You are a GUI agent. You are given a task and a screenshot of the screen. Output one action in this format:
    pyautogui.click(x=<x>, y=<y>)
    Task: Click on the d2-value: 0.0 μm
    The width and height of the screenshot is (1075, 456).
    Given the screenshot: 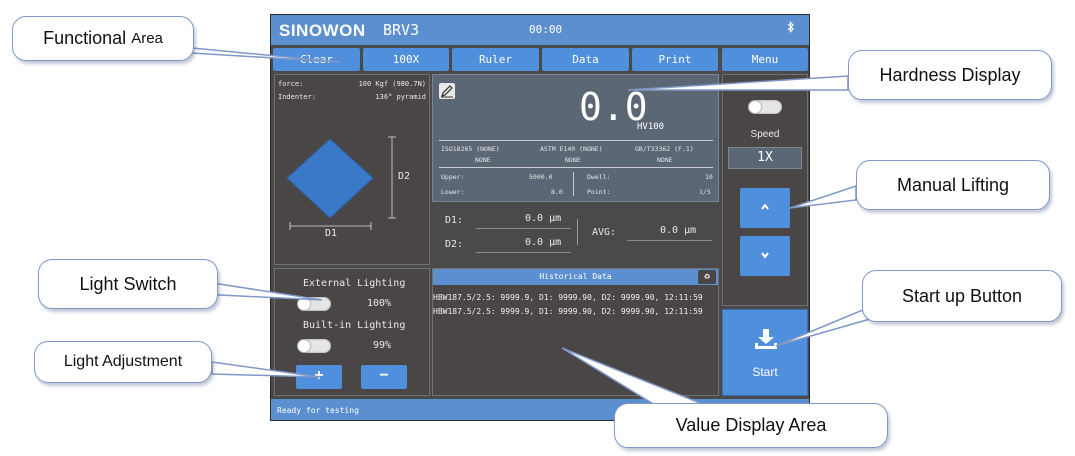 What is the action you would take?
    pyautogui.click(x=543, y=242)
    